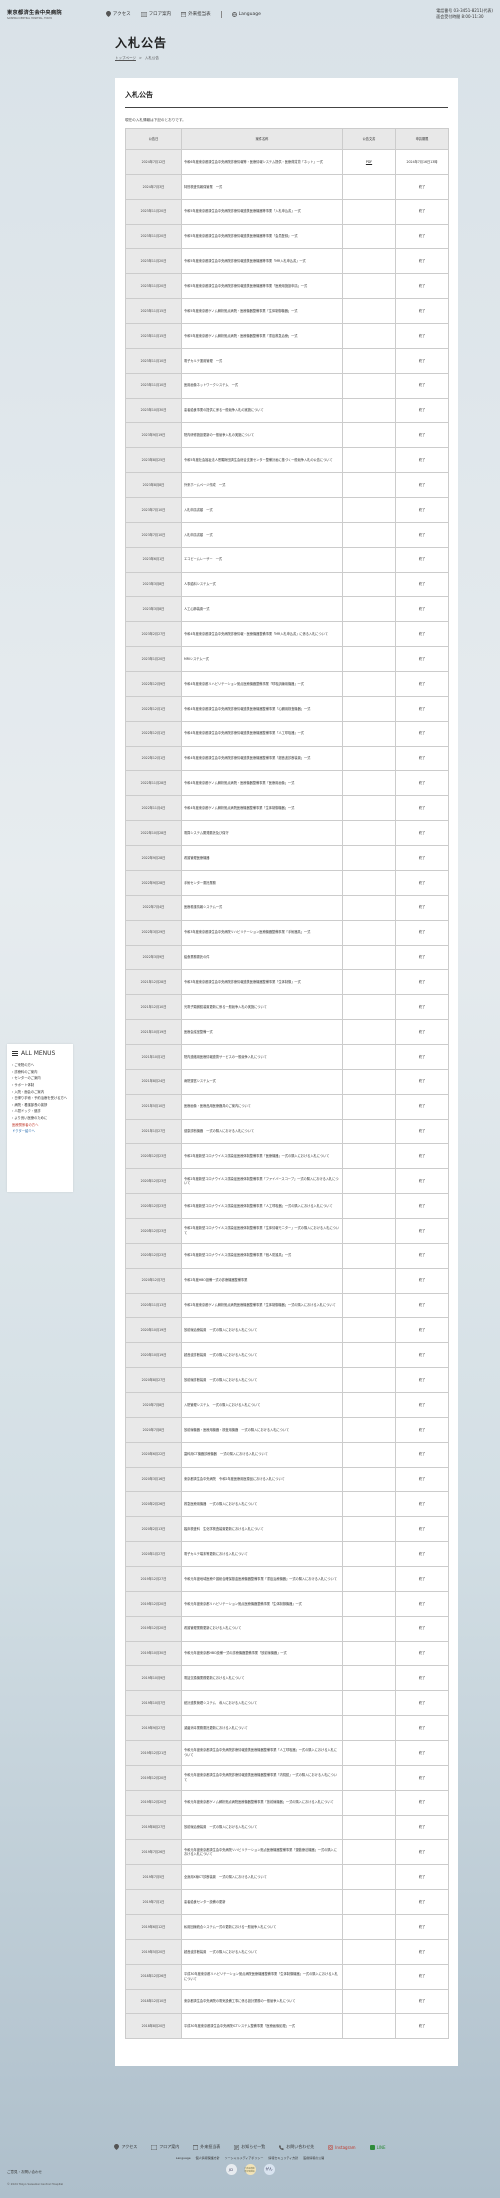  Describe the element at coordinates (153, 1927) in the screenshot. I see `cell-date: 2019年6月12日` at that location.